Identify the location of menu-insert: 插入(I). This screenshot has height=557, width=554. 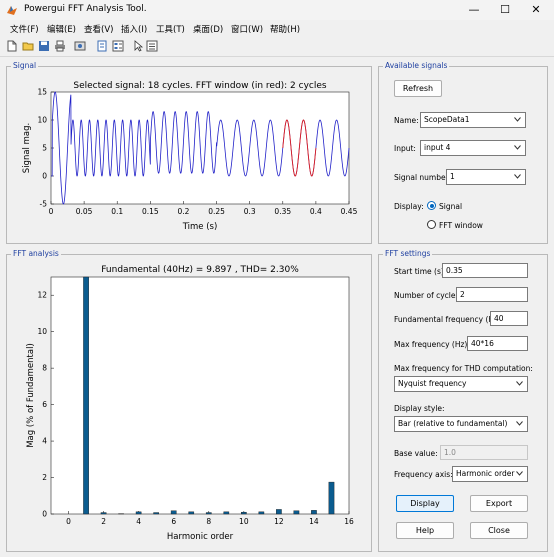
(134, 29).